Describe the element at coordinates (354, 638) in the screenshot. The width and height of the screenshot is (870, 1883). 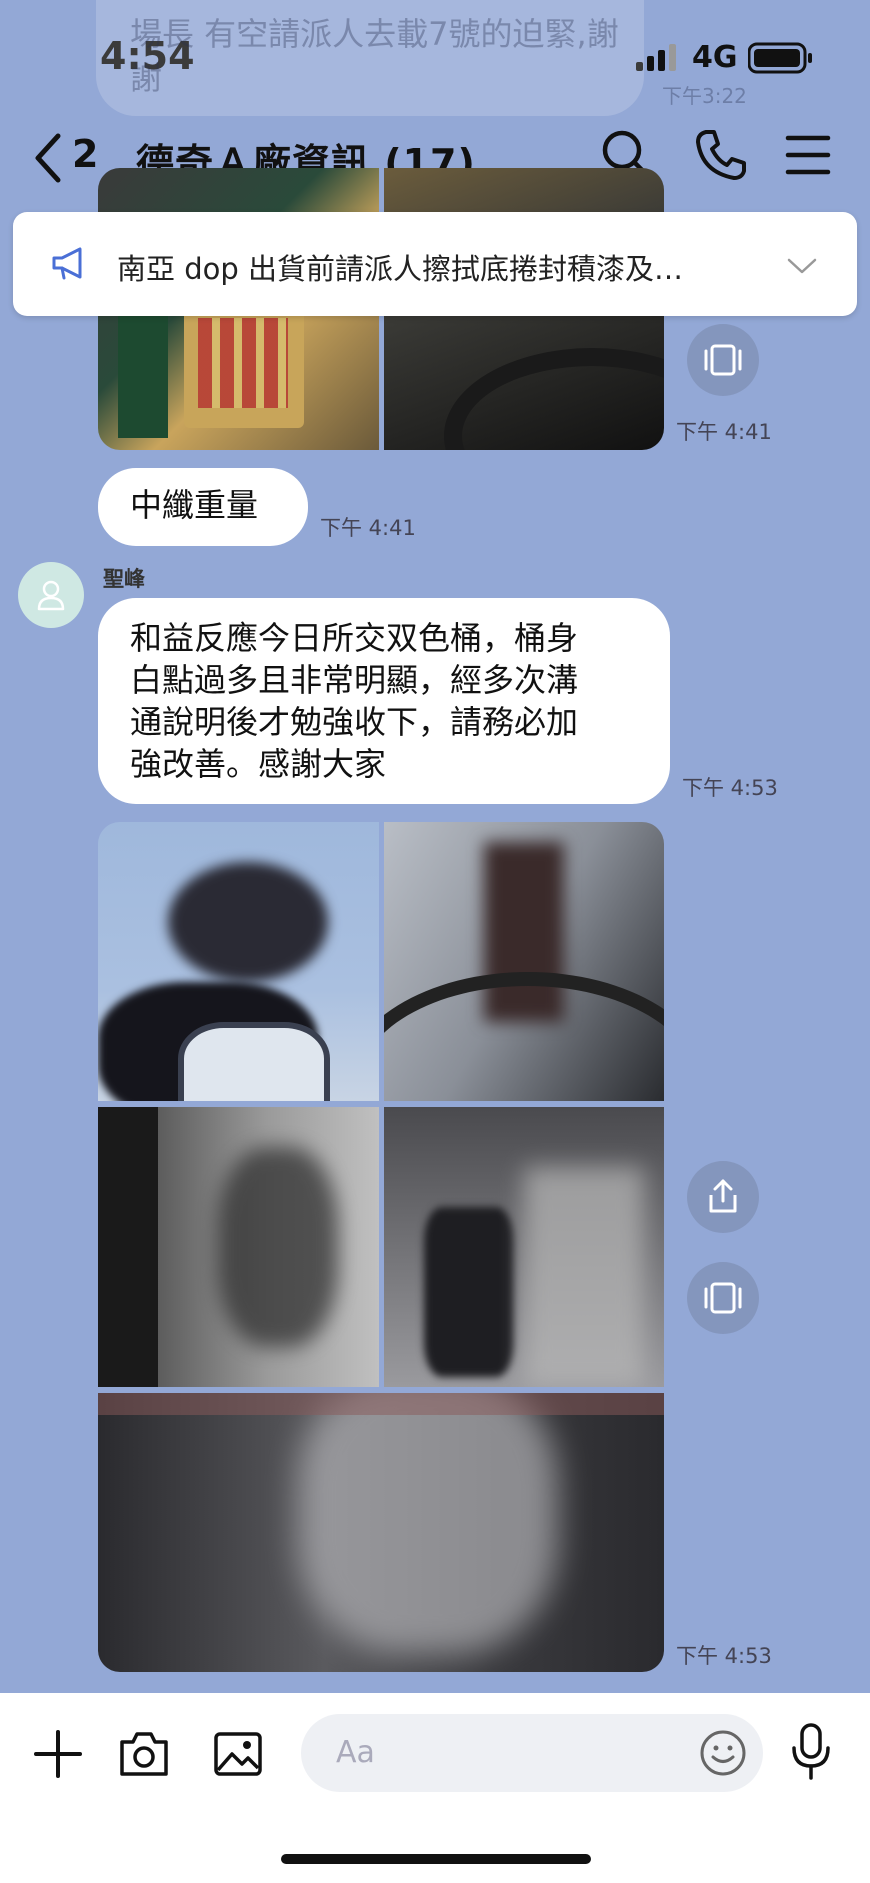
I see `message-line: 和益反應今日所交双色桶，桶身` at that location.